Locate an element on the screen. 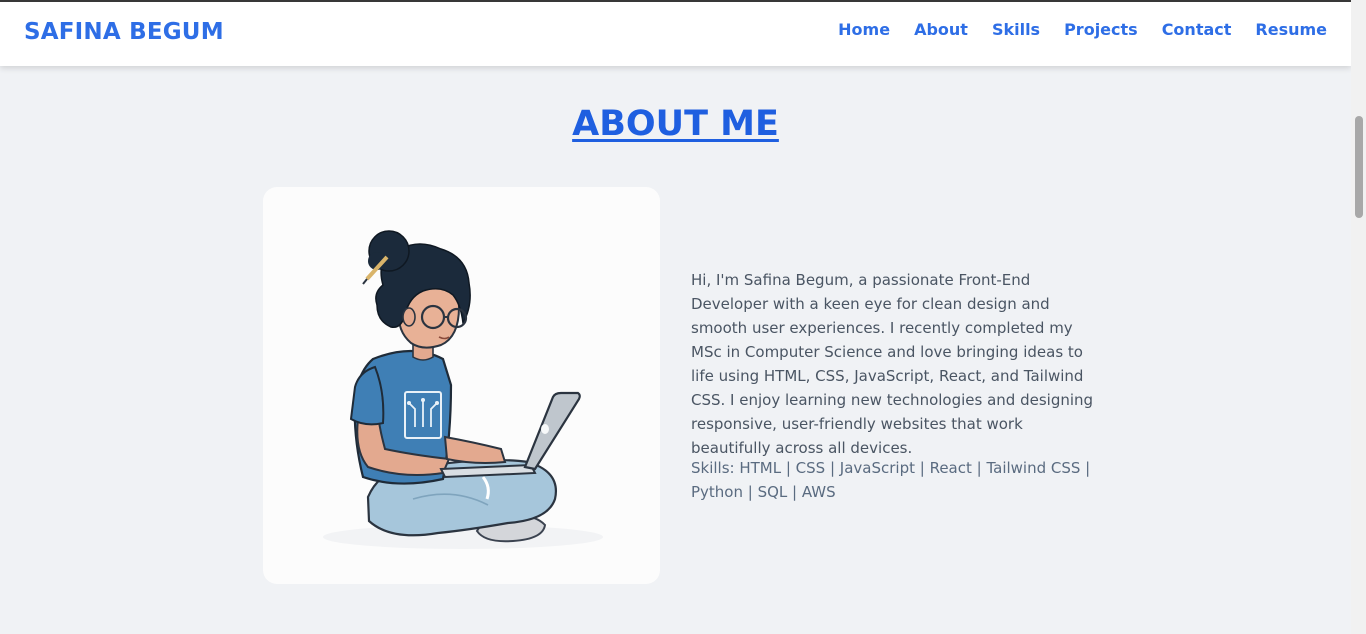 This screenshot has height=634, width=1366. nav-link-contact: Contact is located at coordinates (1197, 29).